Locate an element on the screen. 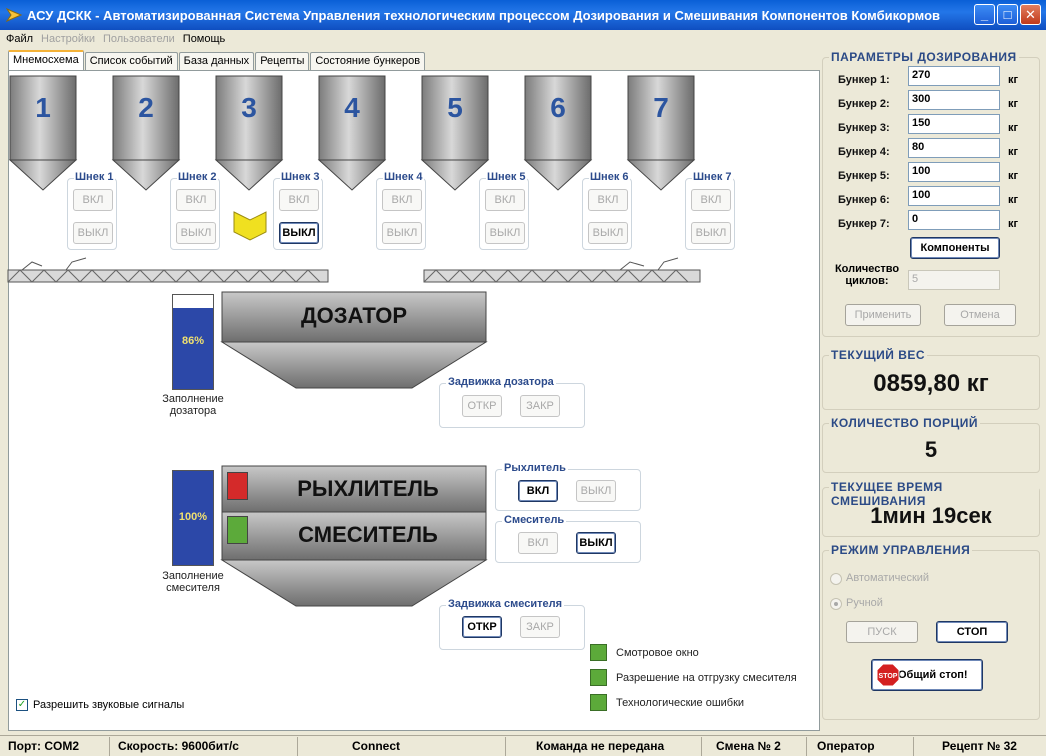 The width and height of the screenshot is (1046, 756). bunker-3-input: 150 is located at coordinates (954, 124).